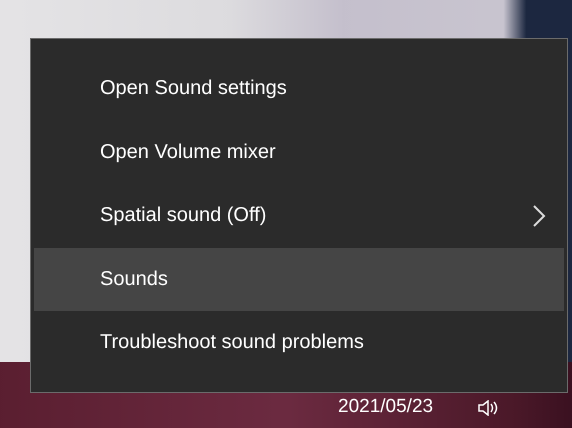 The width and height of the screenshot is (572, 428). I want to click on chevron-right-icon, so click(539, 216).